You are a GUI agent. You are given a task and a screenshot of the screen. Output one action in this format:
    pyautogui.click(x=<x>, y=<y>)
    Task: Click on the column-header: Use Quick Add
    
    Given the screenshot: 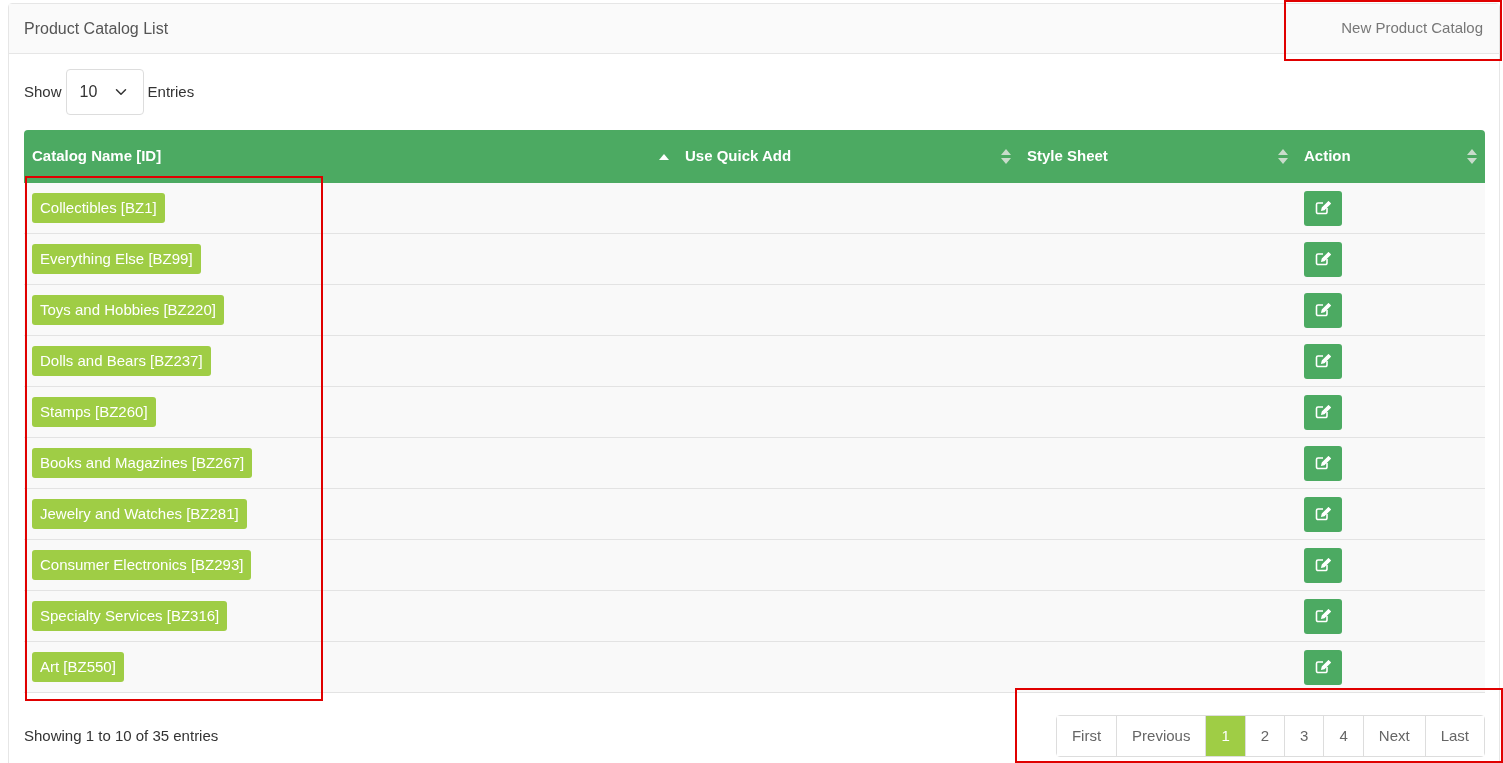 What is the action you would take?
    pyautogui.click(x=738, y=156)
    